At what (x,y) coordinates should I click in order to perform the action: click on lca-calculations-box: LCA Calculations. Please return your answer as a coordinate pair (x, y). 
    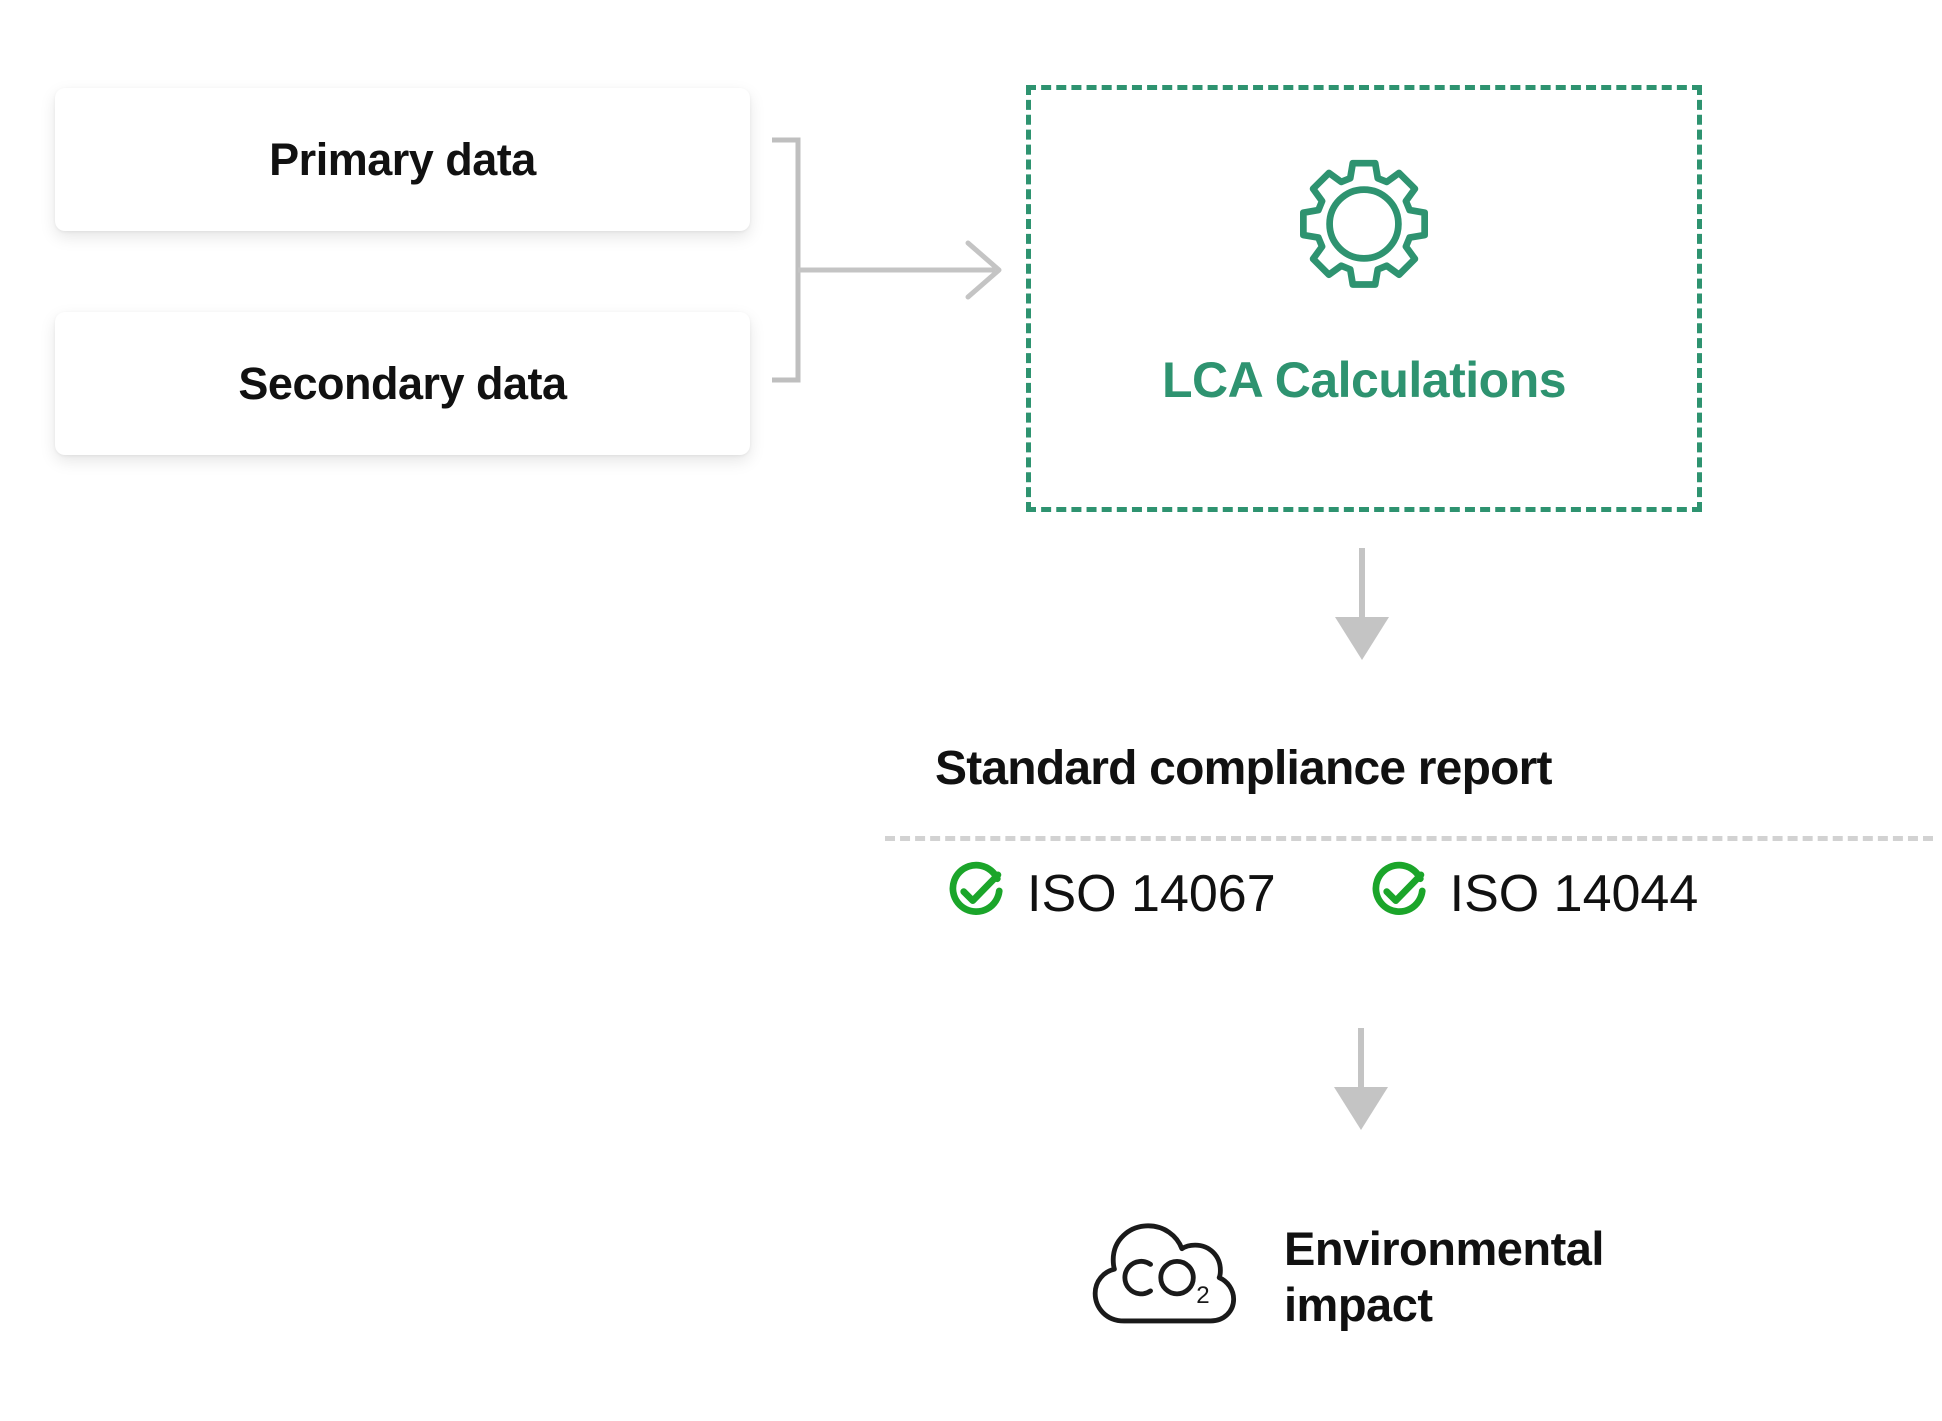
    Looking at the image, I should click on (1364, 298).